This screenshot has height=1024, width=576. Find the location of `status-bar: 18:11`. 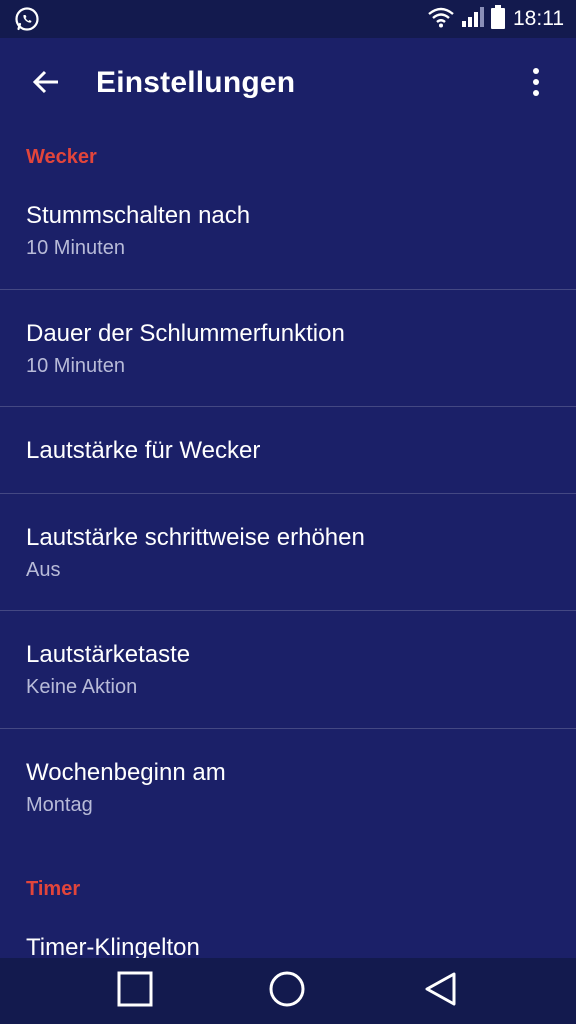

status-bar: 18:11 is located at coordinates (288, 19).